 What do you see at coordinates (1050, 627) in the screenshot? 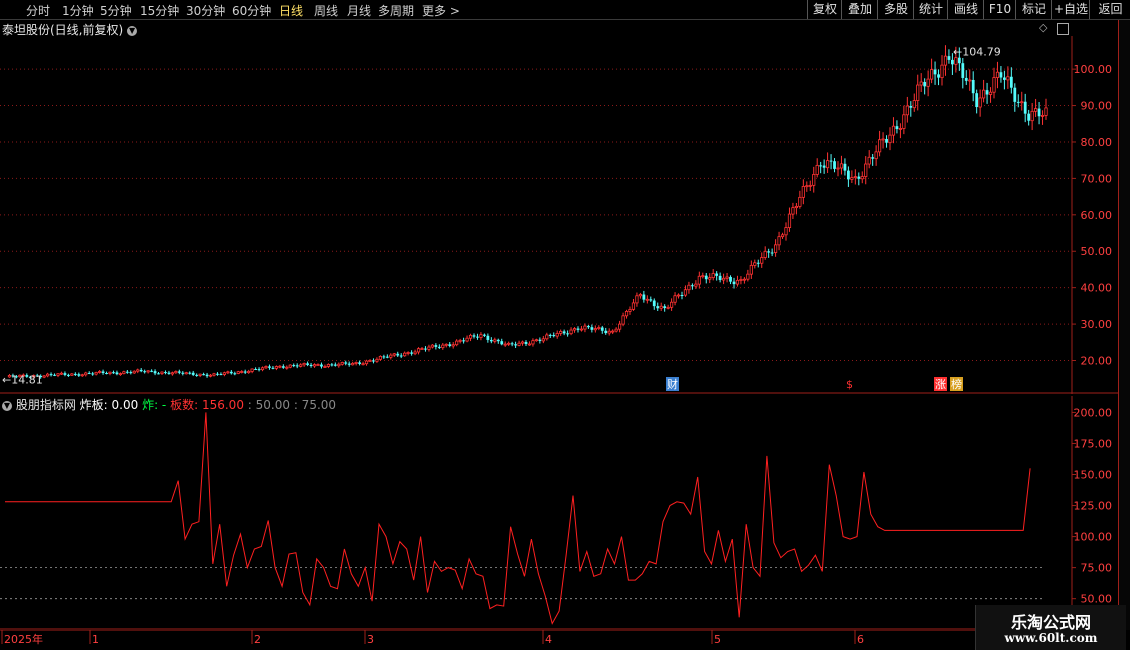
I see `watermark: 乐淘公式网 www.60lt.com` at bounding box center [1050, 627].